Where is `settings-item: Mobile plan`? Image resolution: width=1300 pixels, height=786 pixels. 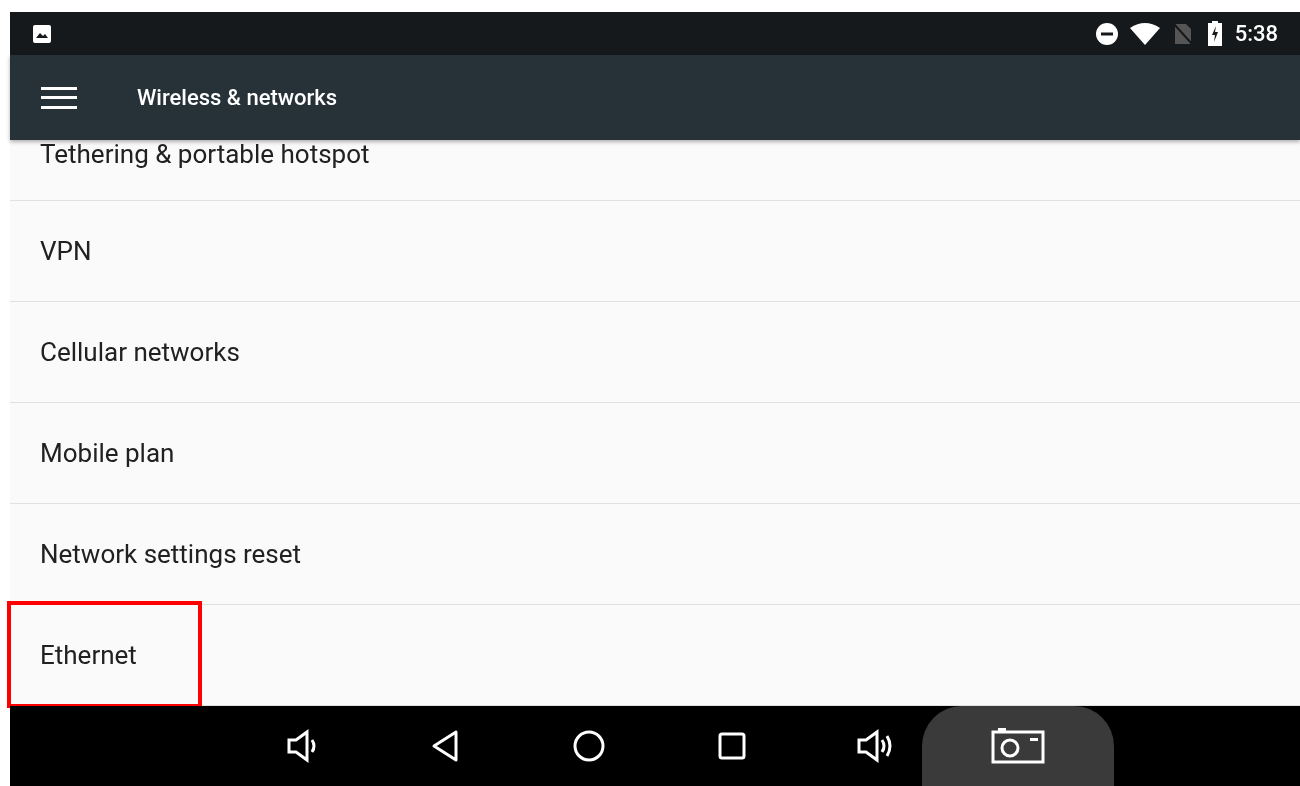 settings-item: Mobile plan is located at coordinates (655, 453).